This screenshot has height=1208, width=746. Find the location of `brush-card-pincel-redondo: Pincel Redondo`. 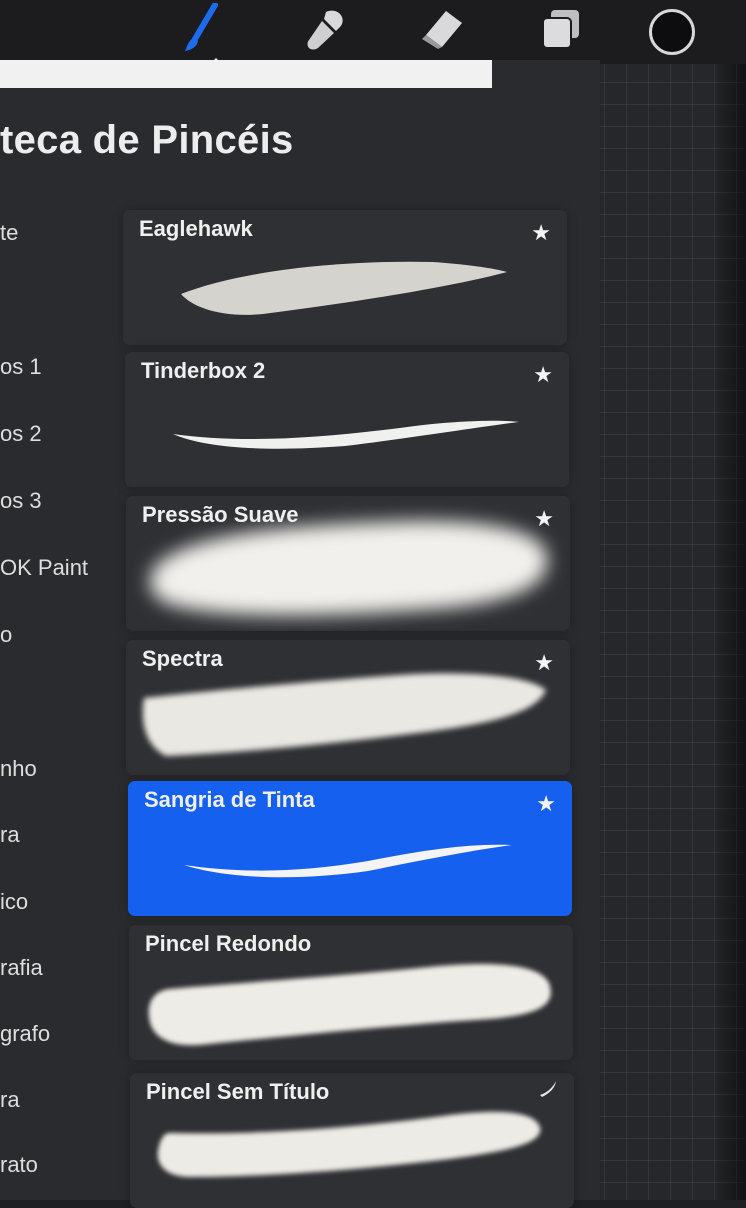

brush-card-pincel-redondo: Pincel Redondo is located at coordinates (351, 992).